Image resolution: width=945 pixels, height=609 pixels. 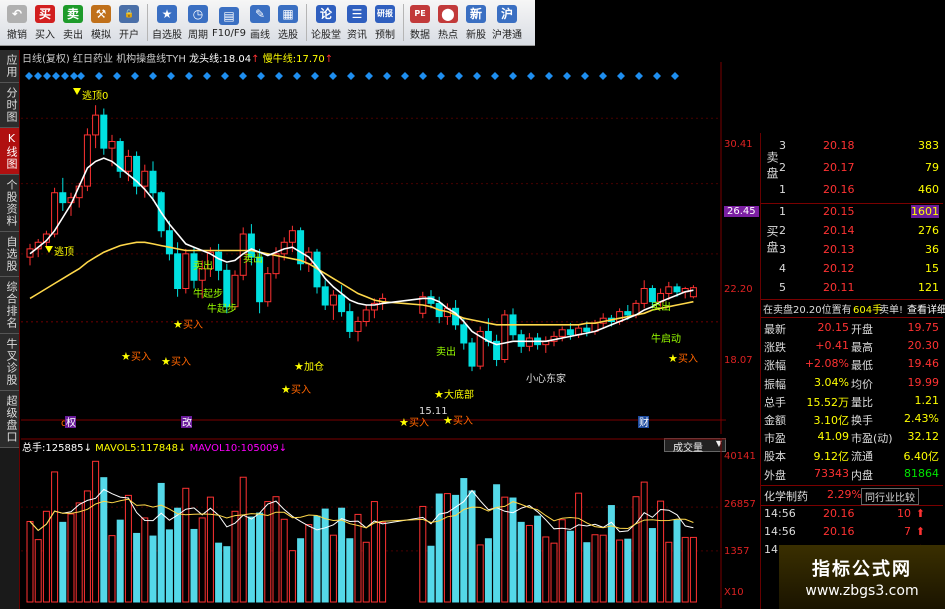 I want to click on toolbar-button-8: ✎ 画线, so click(x=260, y=22).